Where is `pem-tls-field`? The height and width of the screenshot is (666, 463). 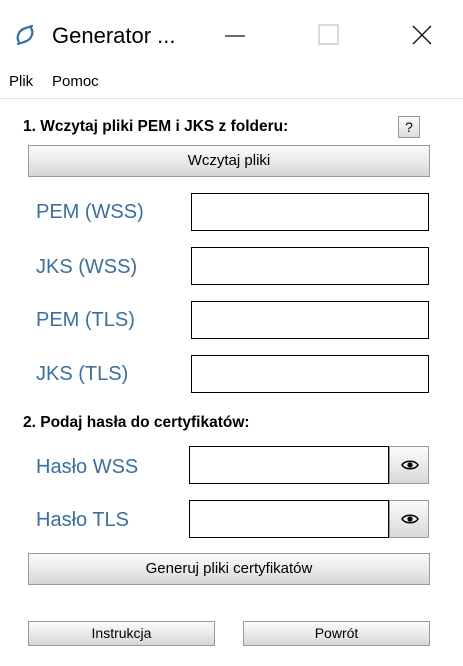
pem-tls-field is located at coordinates (310, 320).